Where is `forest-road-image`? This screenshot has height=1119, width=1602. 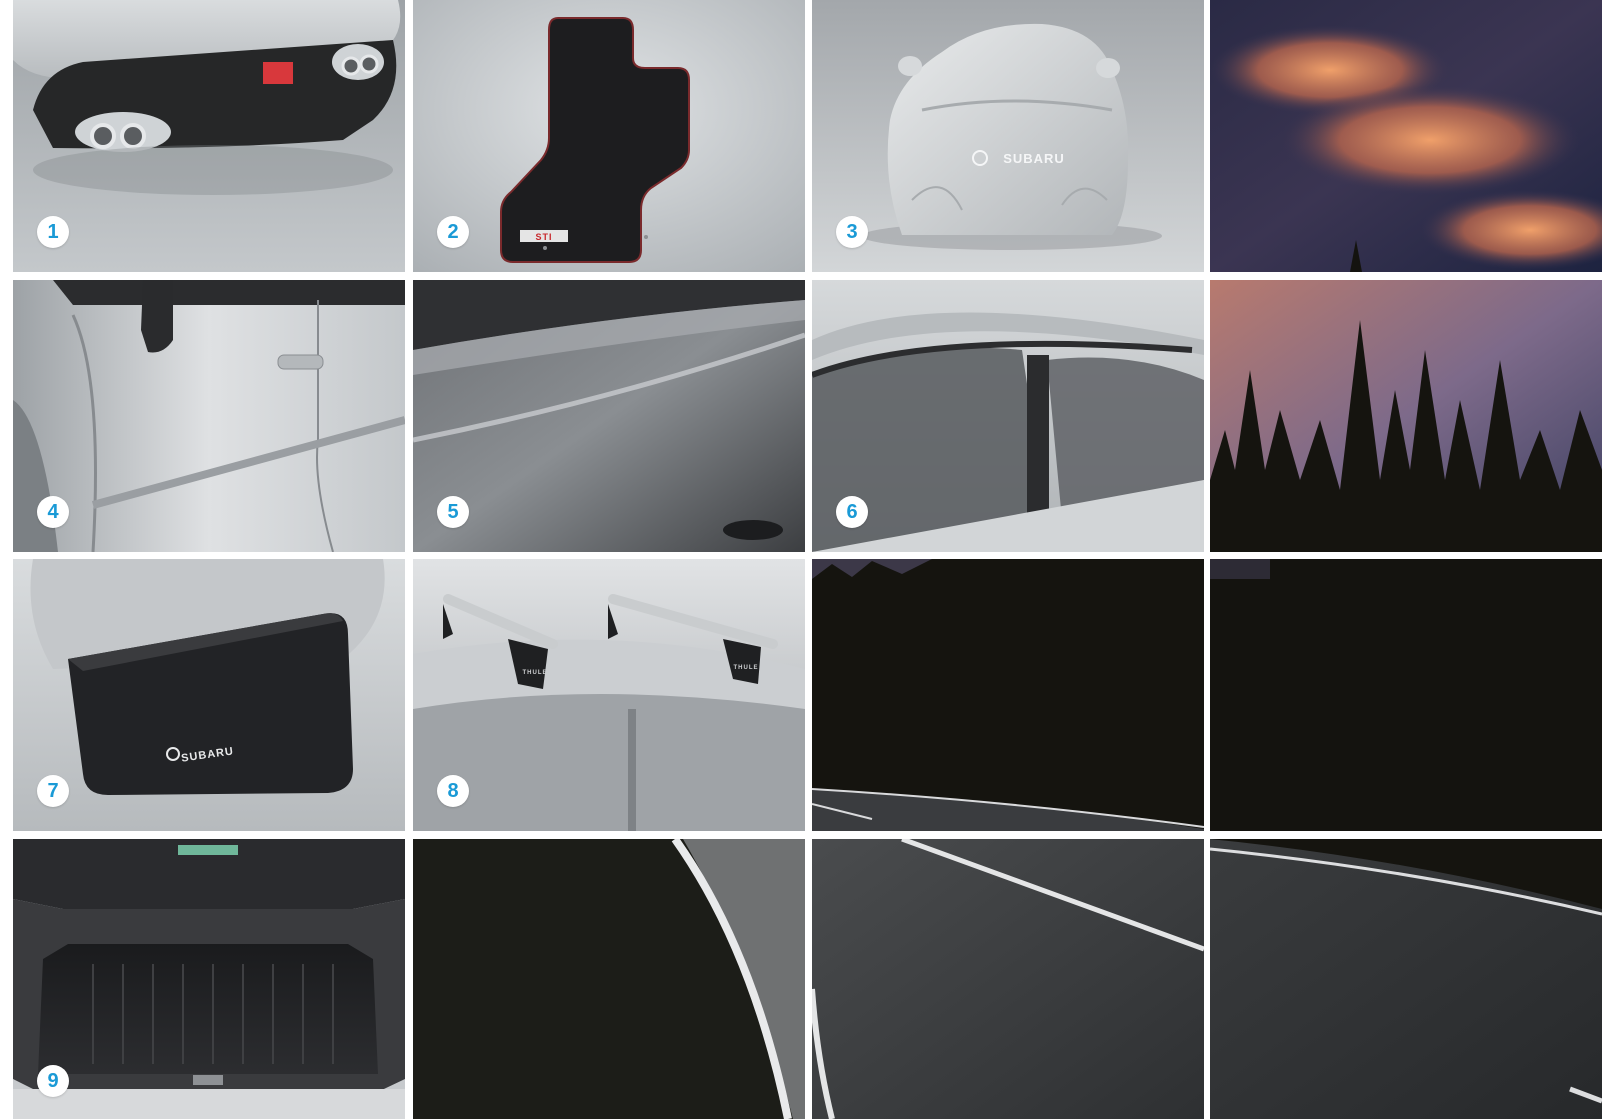
forest-road-image is located at coordinates (1008, 695).